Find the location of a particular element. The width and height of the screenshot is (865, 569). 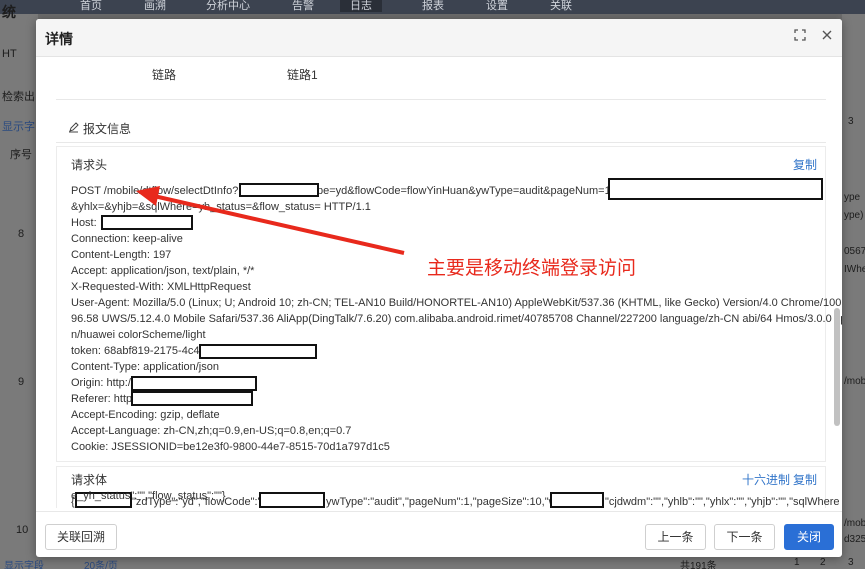

top-nav: 首页 画溯 分析中心 告警 日志 报表 设置 关联 is located at coordinates (432, 7).